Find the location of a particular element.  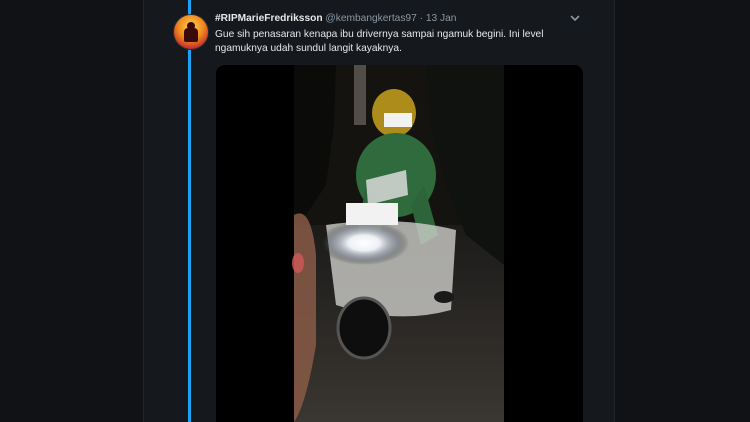

headlight-glow is located at coordinates (364, 243).